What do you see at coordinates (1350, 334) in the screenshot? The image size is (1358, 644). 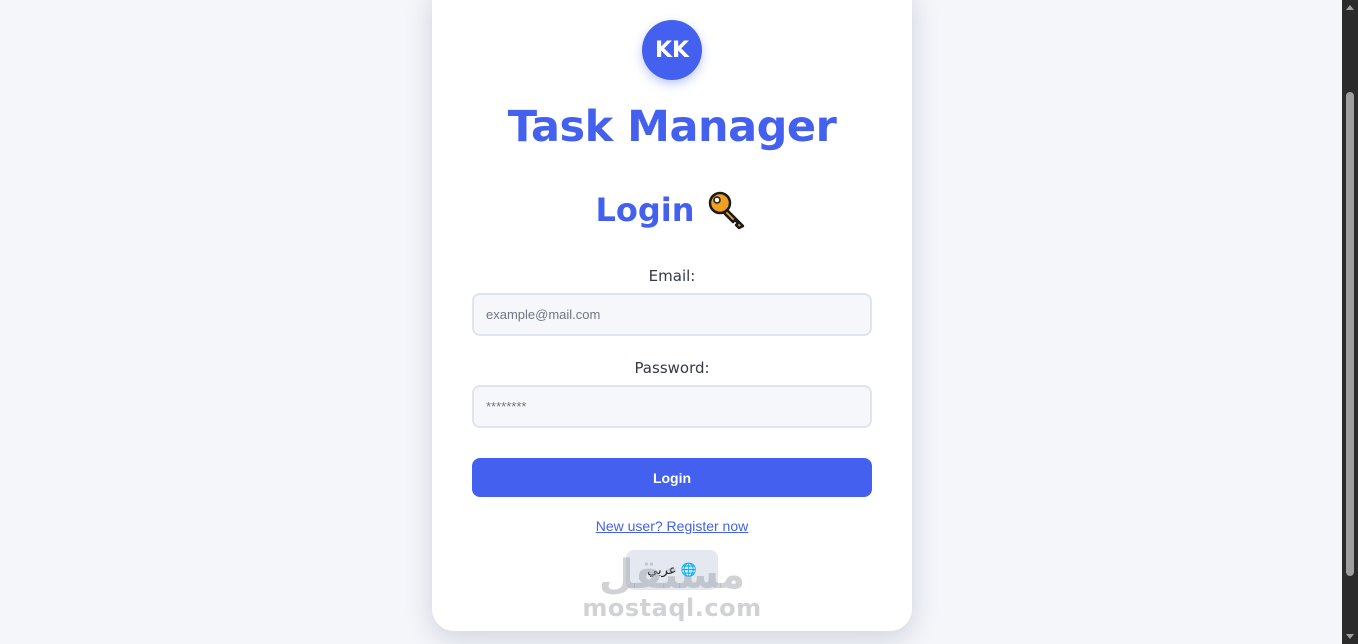 I see `scrollbar-thumb` at bounding box center [1350, 334].